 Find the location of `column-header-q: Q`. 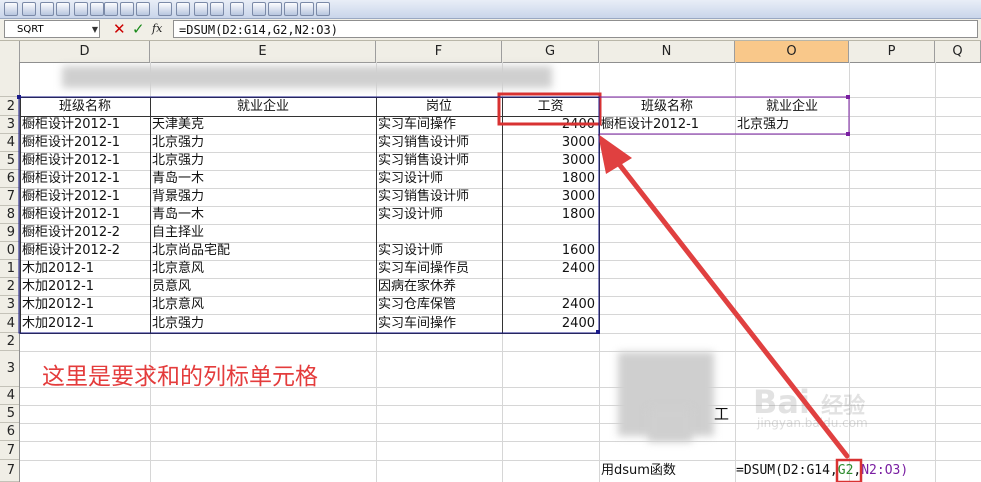

column-header-q: Q is located at coordinates (958, 51).